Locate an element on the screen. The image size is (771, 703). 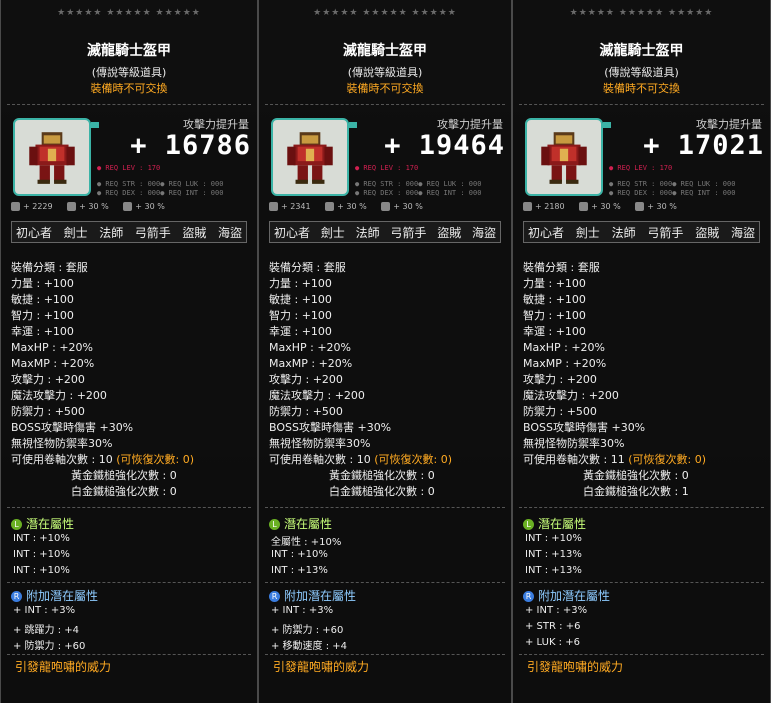
job-warrior: 劍士 is located at coordinates (75, 232).